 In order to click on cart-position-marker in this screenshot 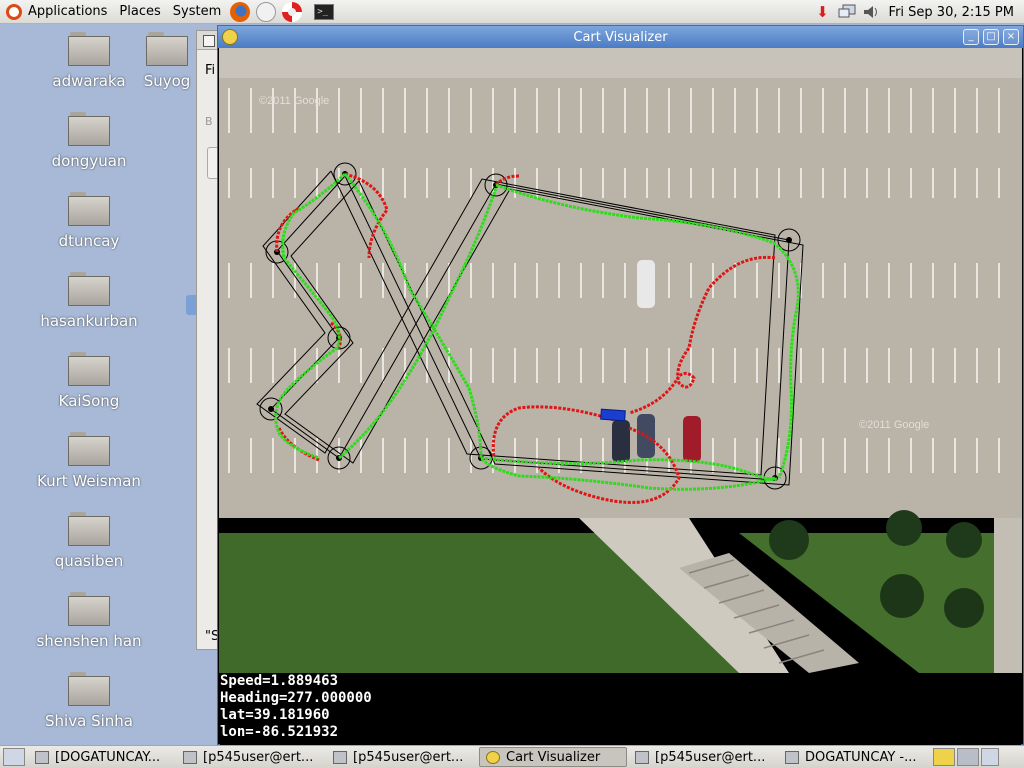, I will do `click(613, 415)`.